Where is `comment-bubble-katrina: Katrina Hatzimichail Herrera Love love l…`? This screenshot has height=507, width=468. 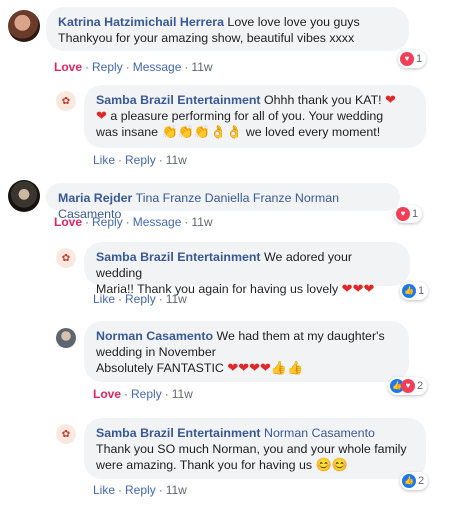
comment-bubble-katrina: Katrina Hatzimichail Herrera Love love l… is located at coordinates (227, 29).